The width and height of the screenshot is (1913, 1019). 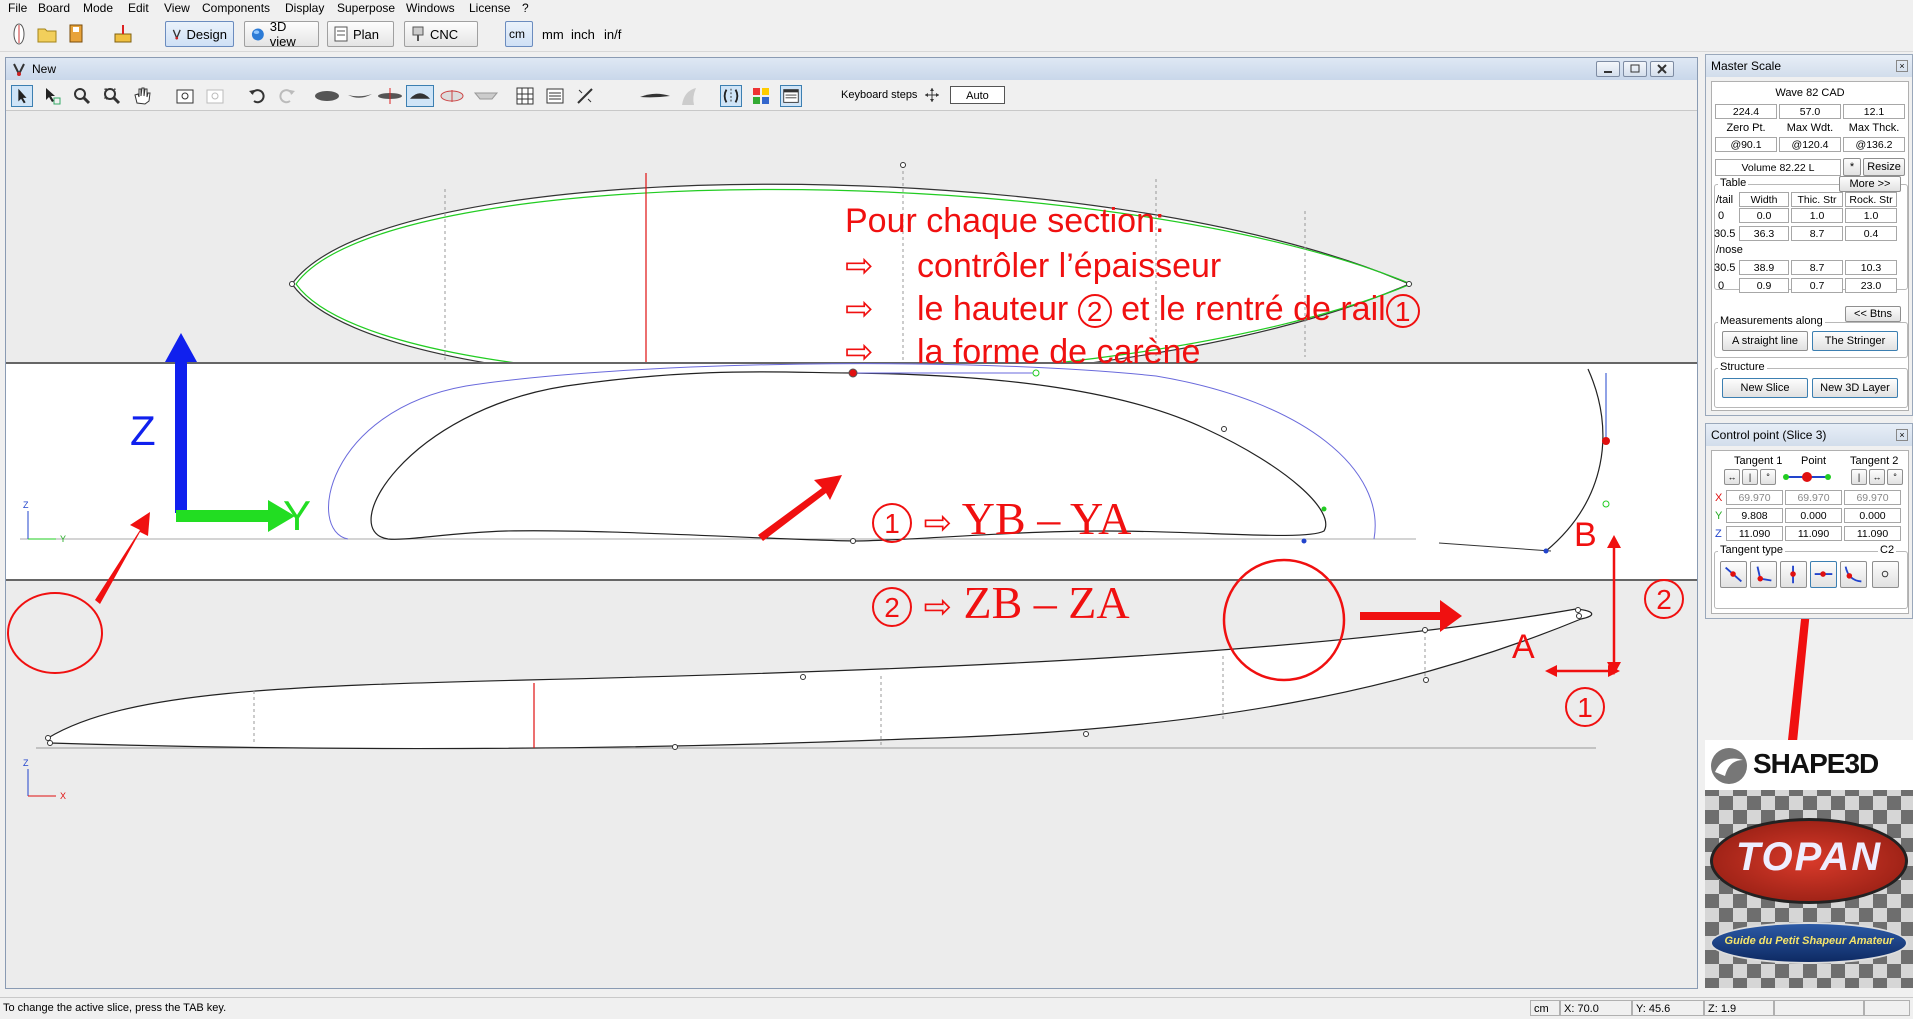 I want to click on z-row-label: Z, so click(x=1718, y=534).